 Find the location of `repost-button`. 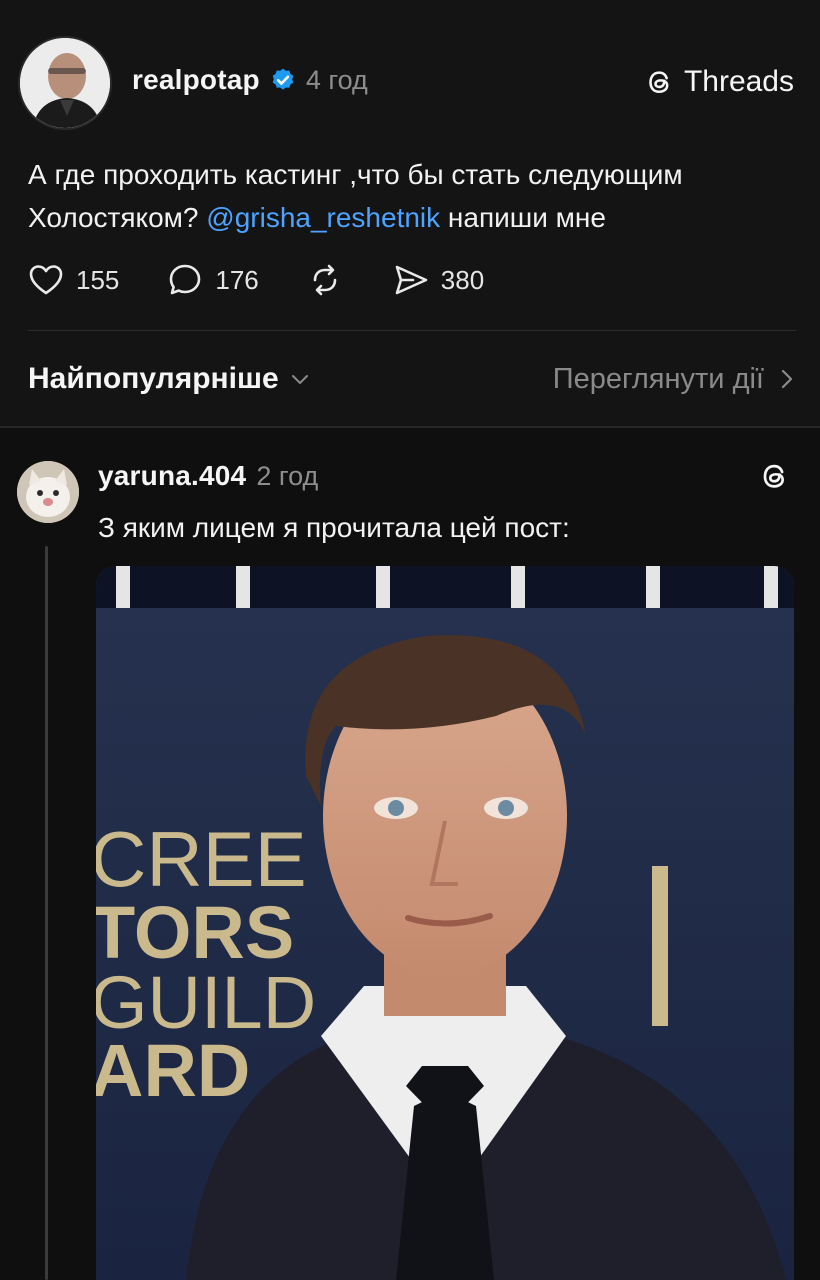

repost-button is located at coordinates (325, 280).